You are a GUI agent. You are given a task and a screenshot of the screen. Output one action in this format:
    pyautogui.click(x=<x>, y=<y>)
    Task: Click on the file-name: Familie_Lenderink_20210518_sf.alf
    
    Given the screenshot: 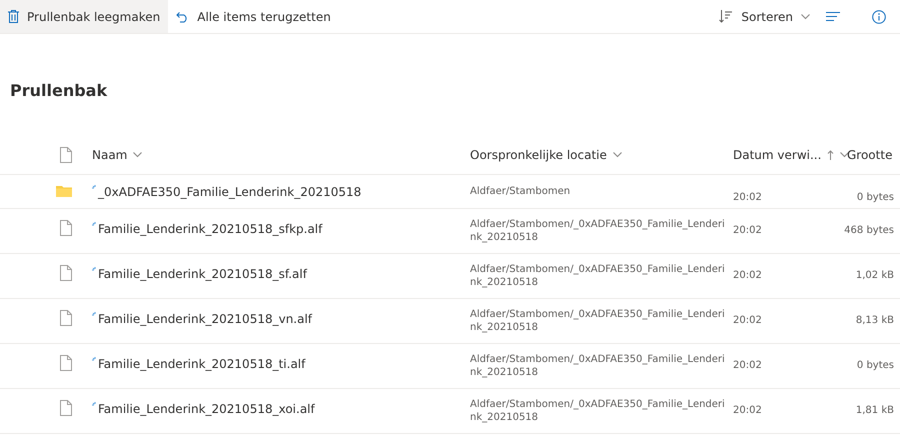 What is the action you would take?
    pyautogui.click(x=202, y=274)
    